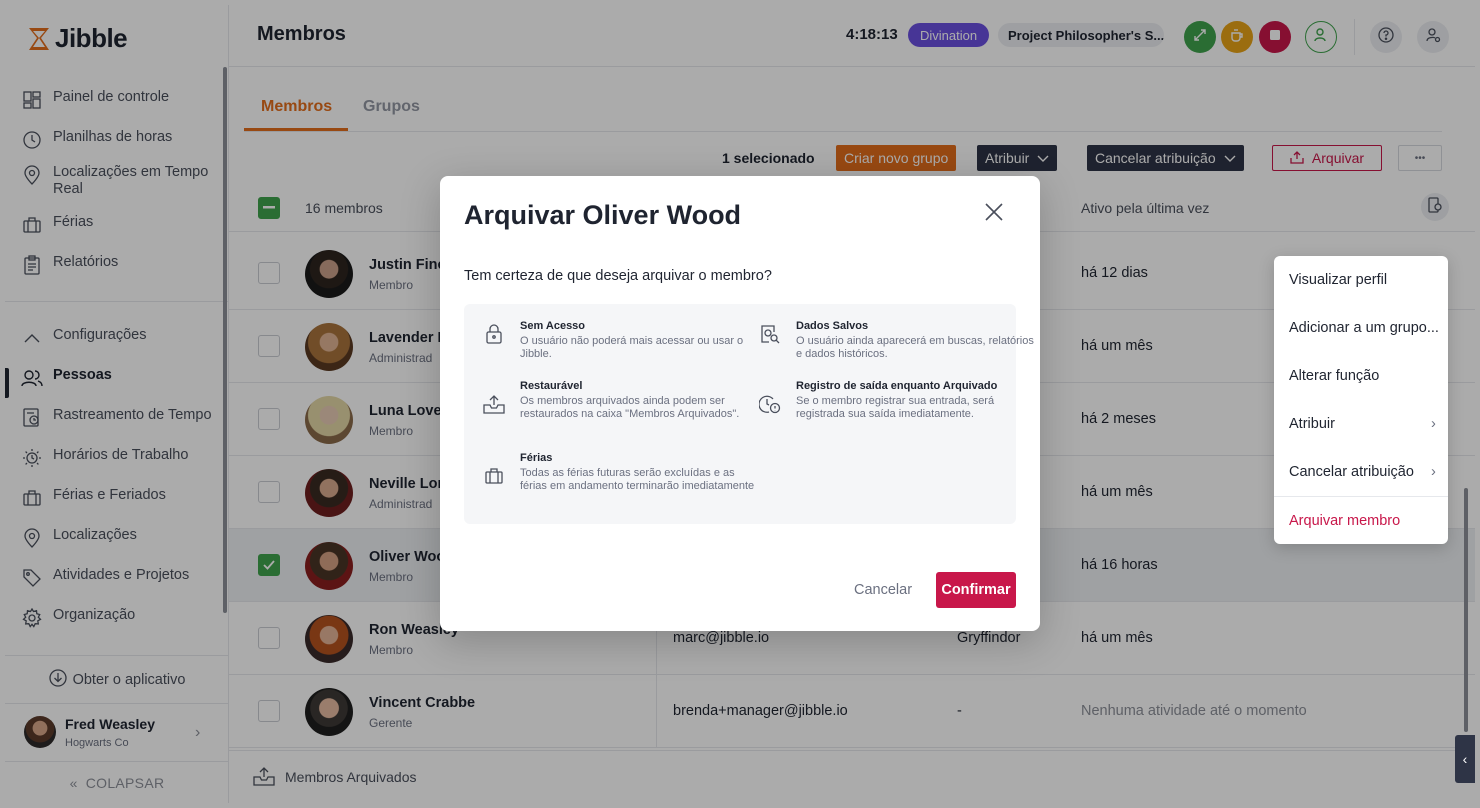  I want to click on menu-item-assign: Atribuir ›, so click(1364, 424).